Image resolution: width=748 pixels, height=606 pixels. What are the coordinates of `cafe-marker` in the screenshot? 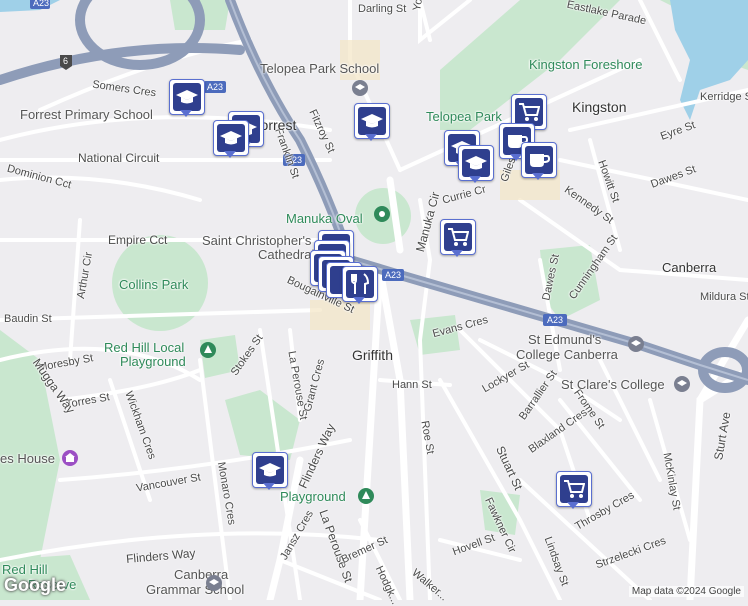 It's located at (539, 162).